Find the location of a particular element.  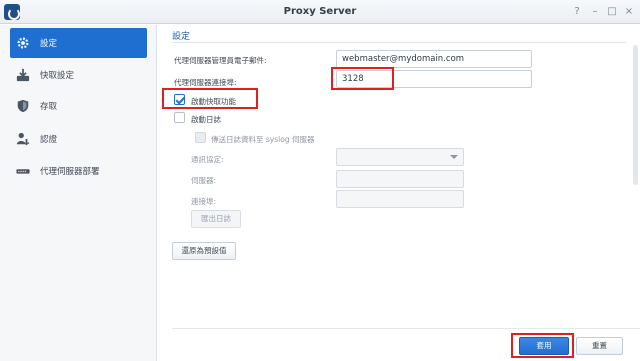

sidebar-item-access: 存取 is located at coordinates (78, 106).